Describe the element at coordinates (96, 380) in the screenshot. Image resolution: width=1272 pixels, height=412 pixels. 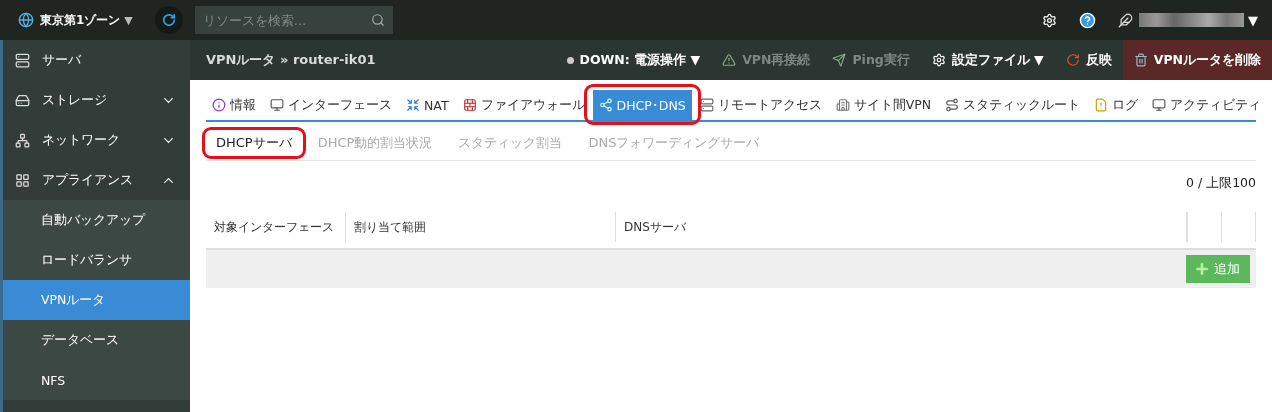
I see `sidebar-subitem: NFS` at that location.